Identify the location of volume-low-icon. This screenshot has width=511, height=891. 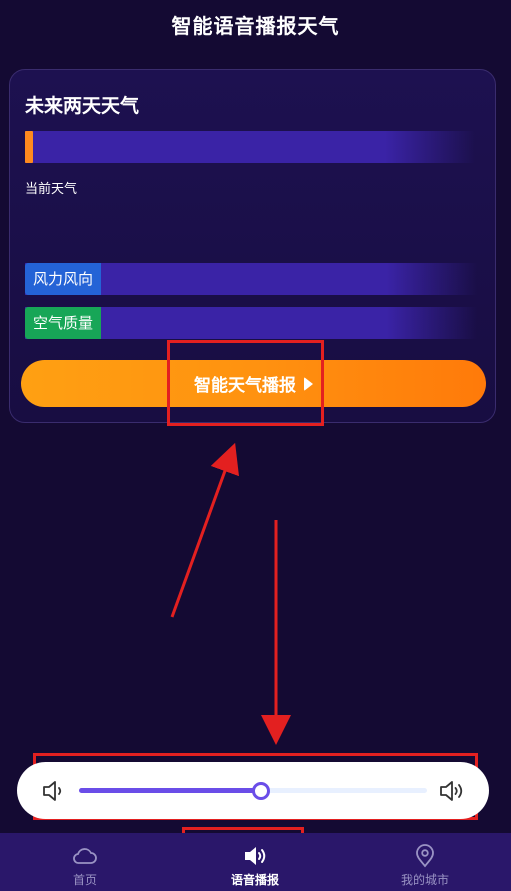
(53, 791).